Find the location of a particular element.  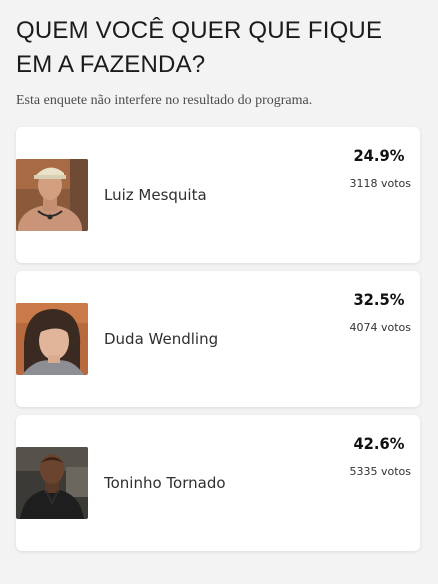

vote-percentage: 24.9% is located at coordinates (379, 155).